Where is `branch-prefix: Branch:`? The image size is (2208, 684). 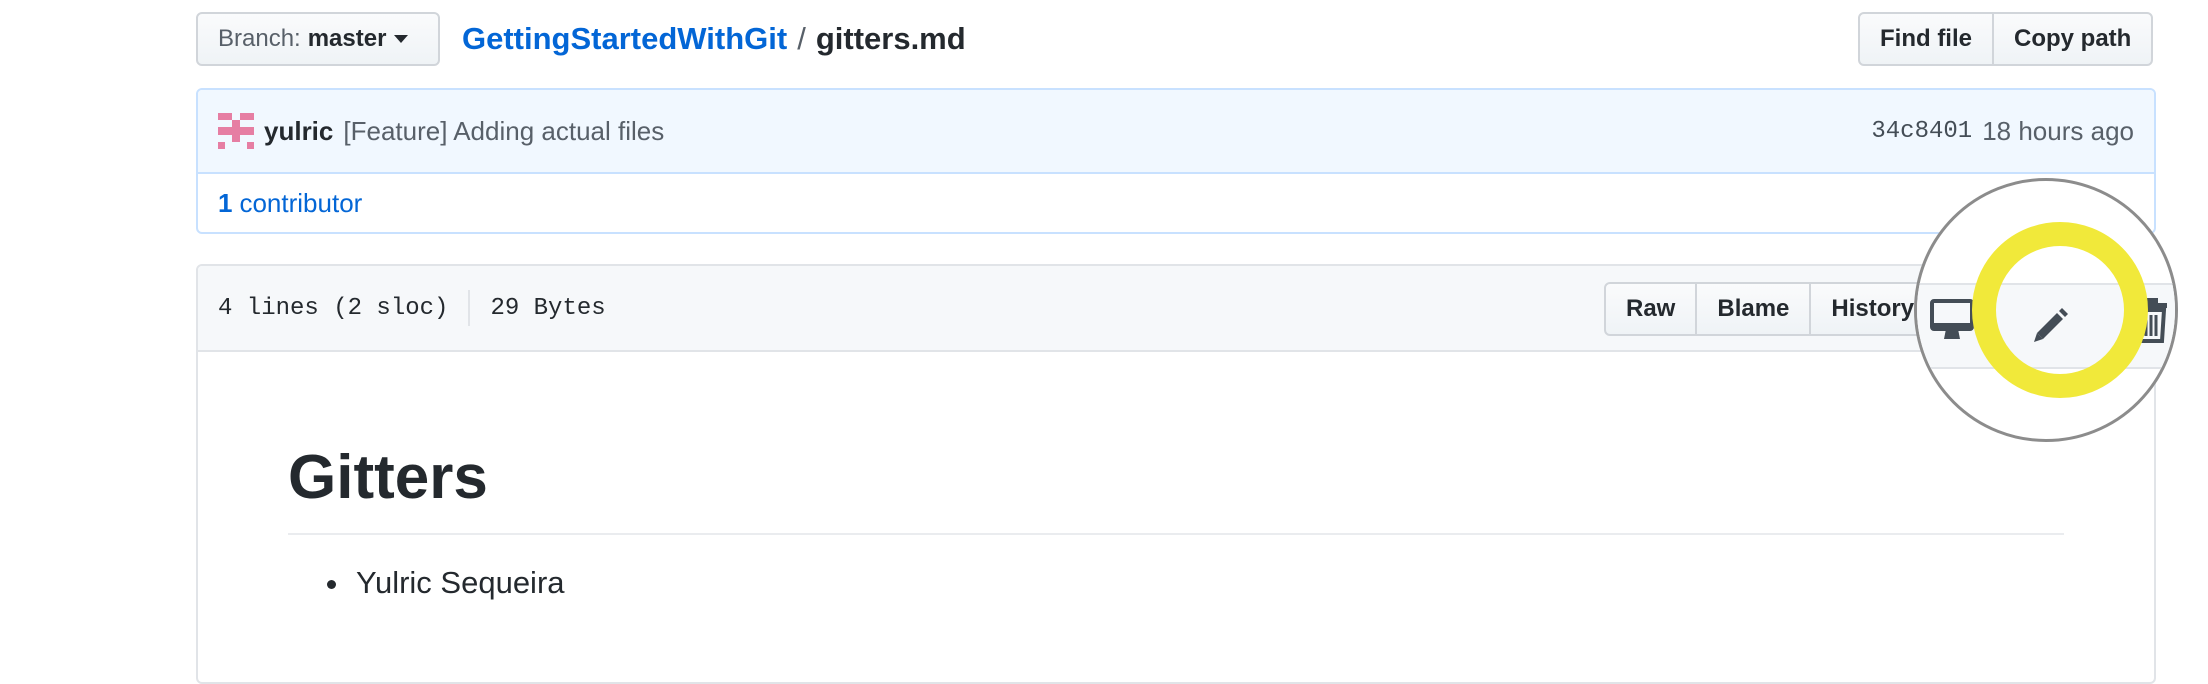 branch-prefix: Branch: is located at coordinates (259, 38).